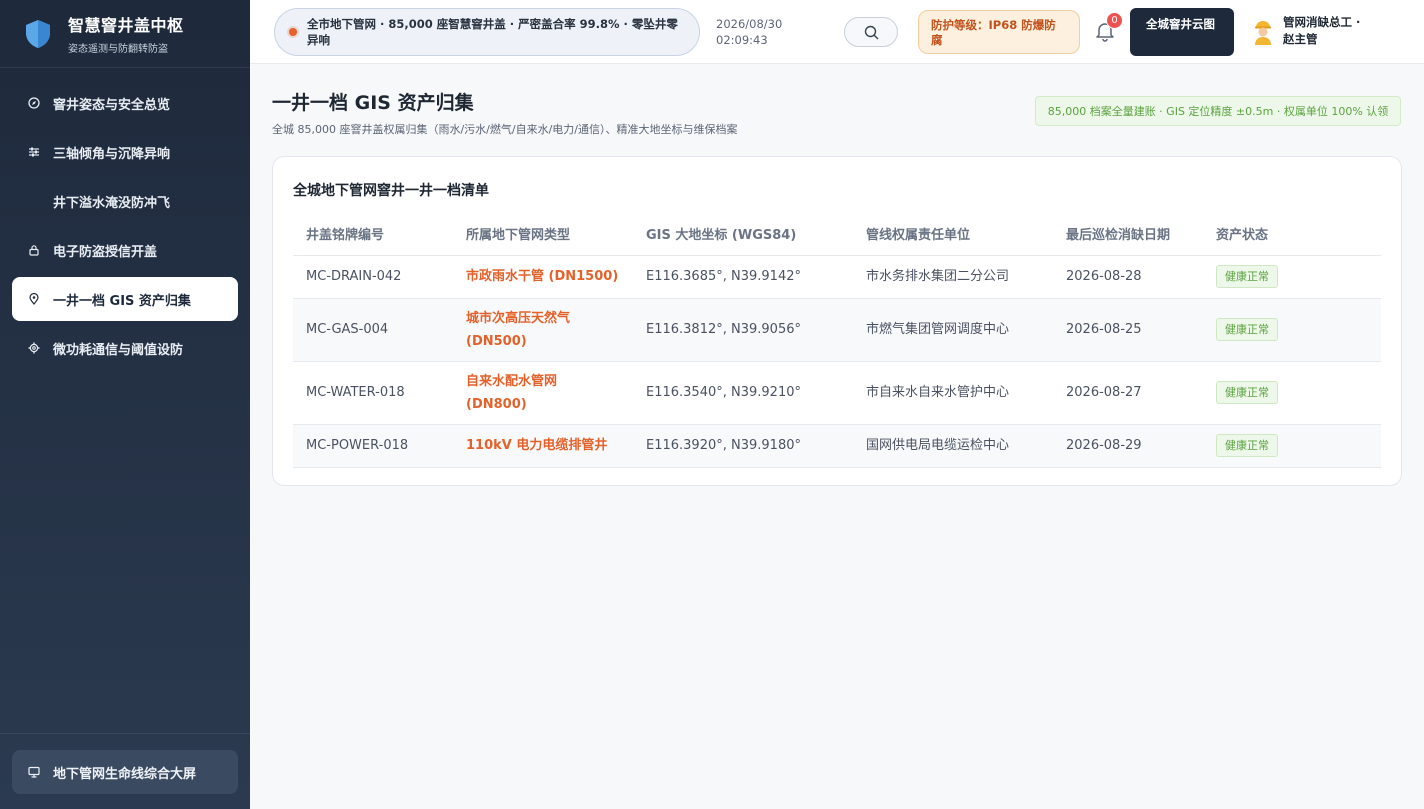 The width and height of the screenshot is (1424, 809). What do you see at coordinates (34, 772) in the screenshot?
I see `monitor-icon` at bounding box center [34, 772].